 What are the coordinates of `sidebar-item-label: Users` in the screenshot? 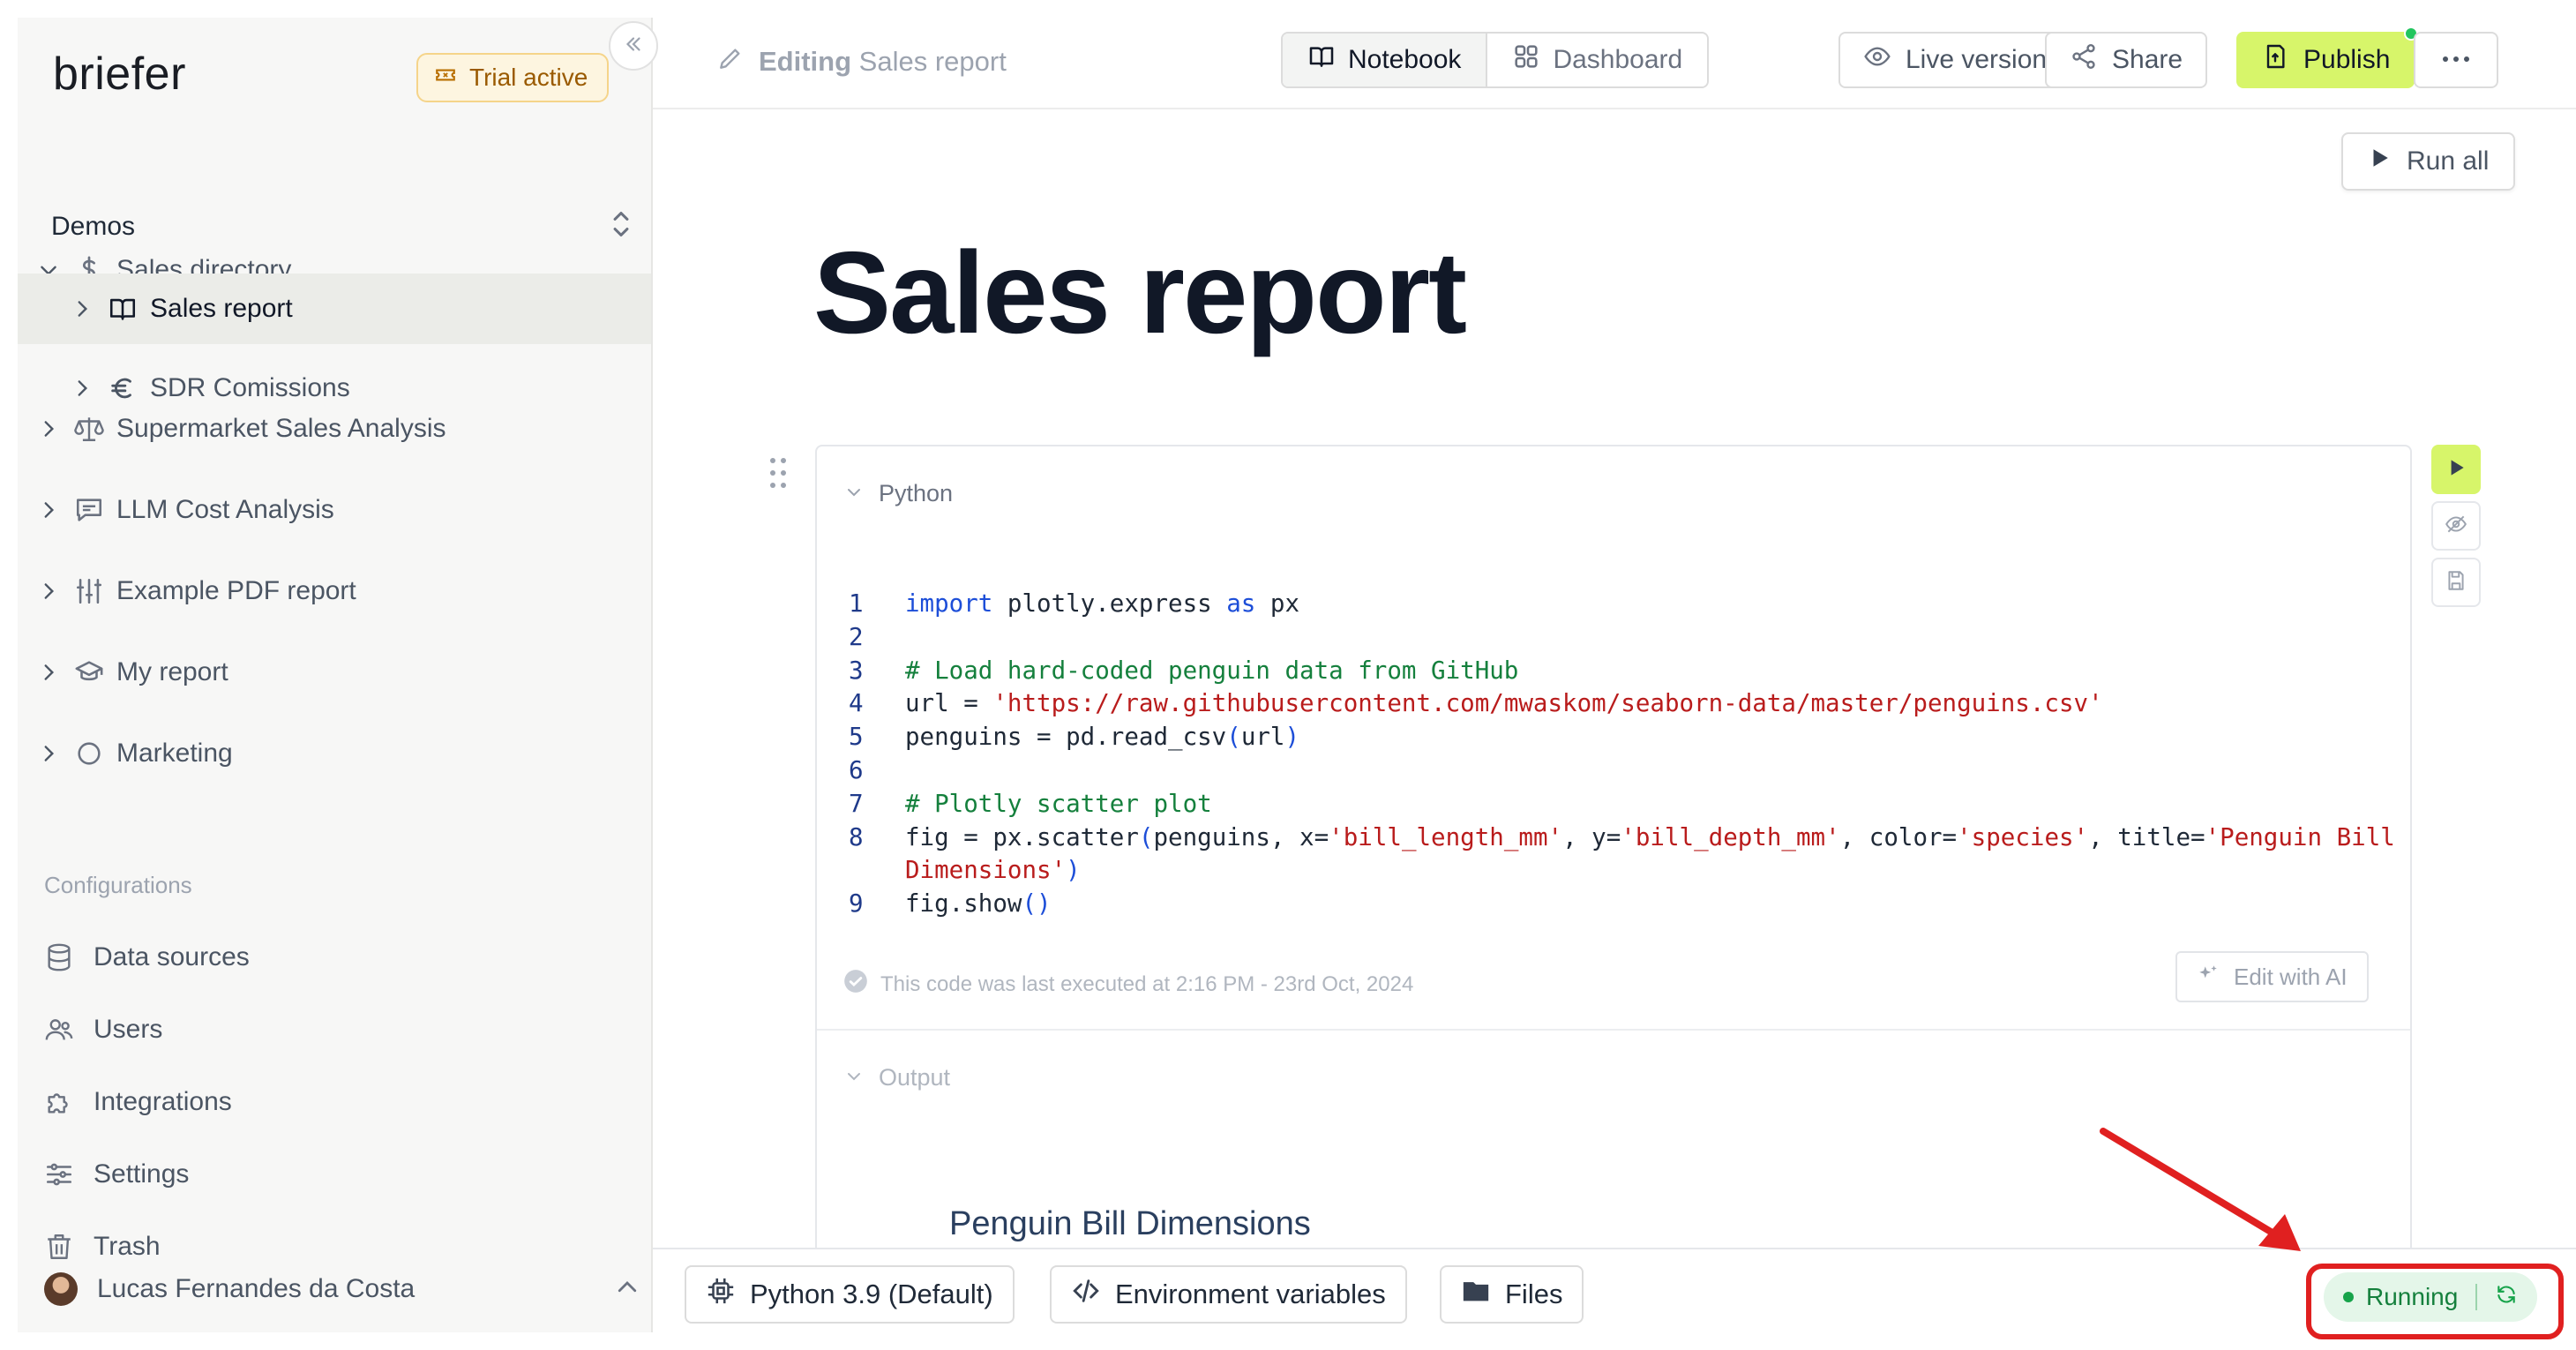 It's located at (128, 1029).